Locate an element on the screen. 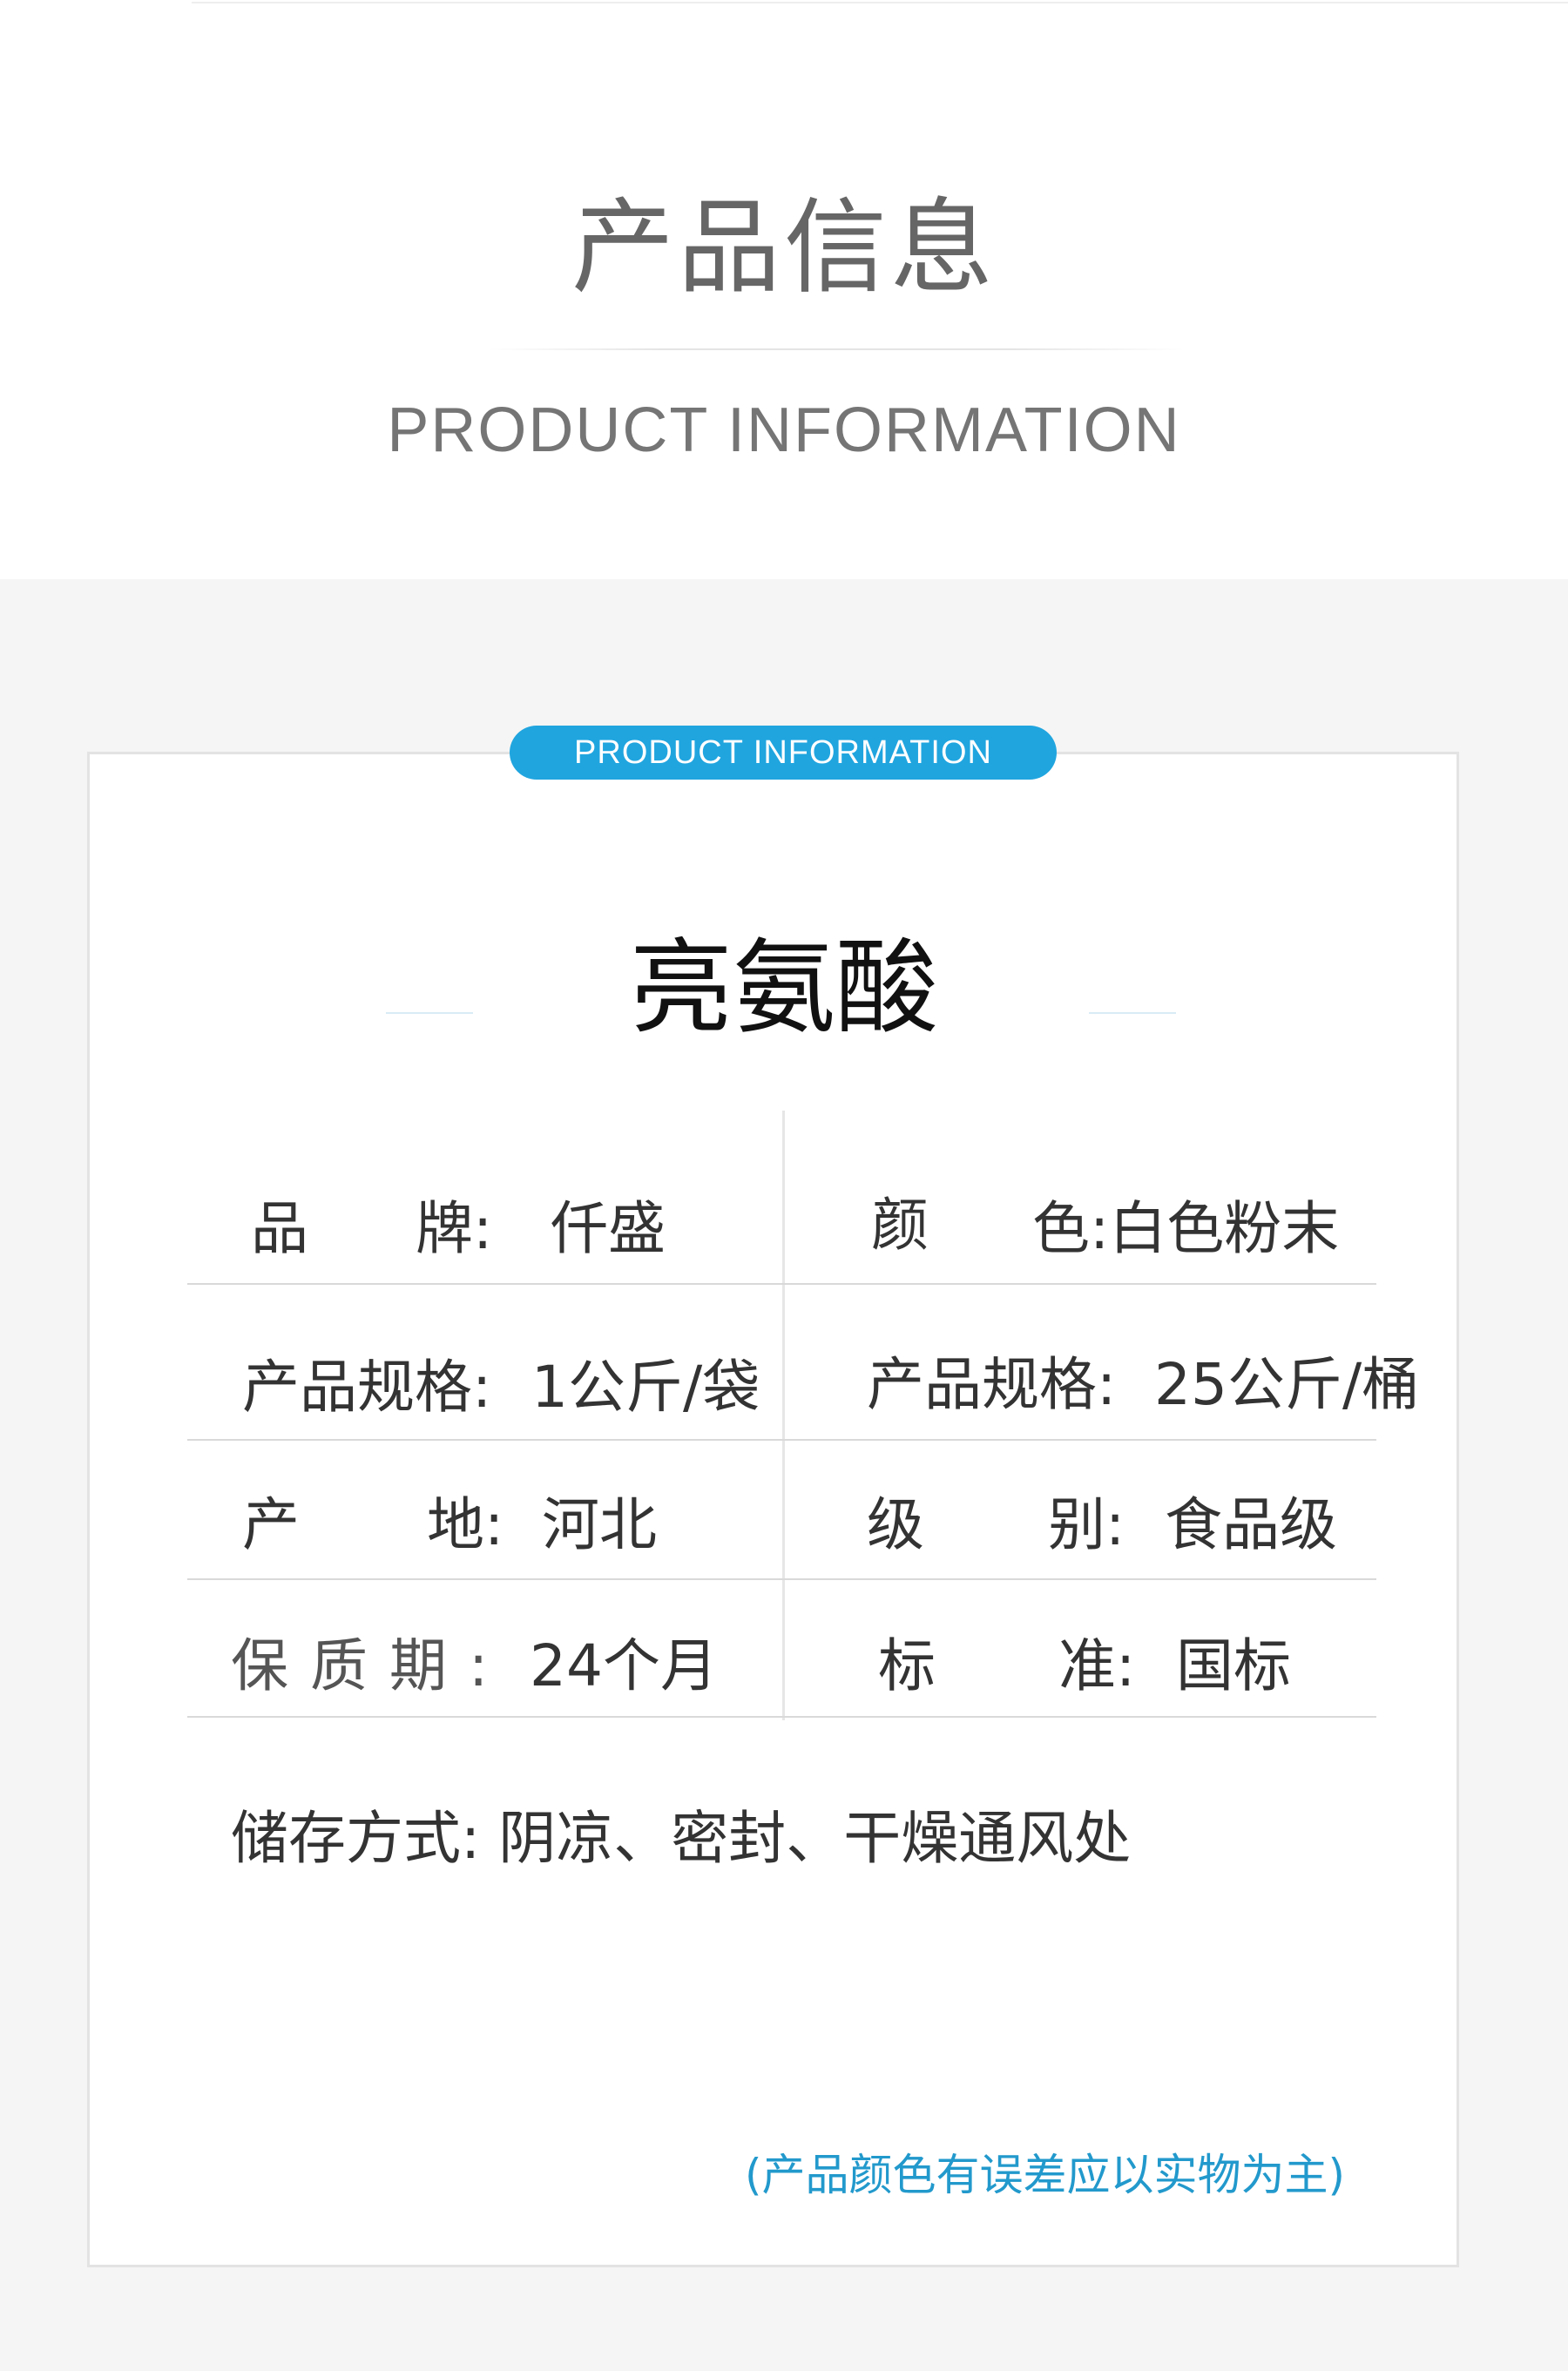 This screenshot has height=2371, width=1568. spec-value-left: 1公斤/袋 is located at coordinates (645, 1387).